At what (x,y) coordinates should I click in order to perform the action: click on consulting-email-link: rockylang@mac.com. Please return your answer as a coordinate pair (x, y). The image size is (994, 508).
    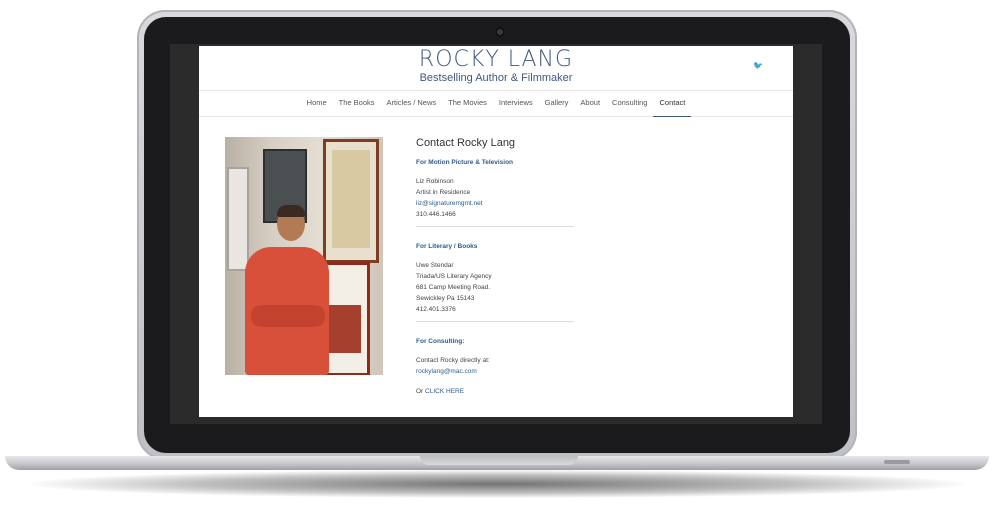
    Looking at the image, I should click on (496, 371).